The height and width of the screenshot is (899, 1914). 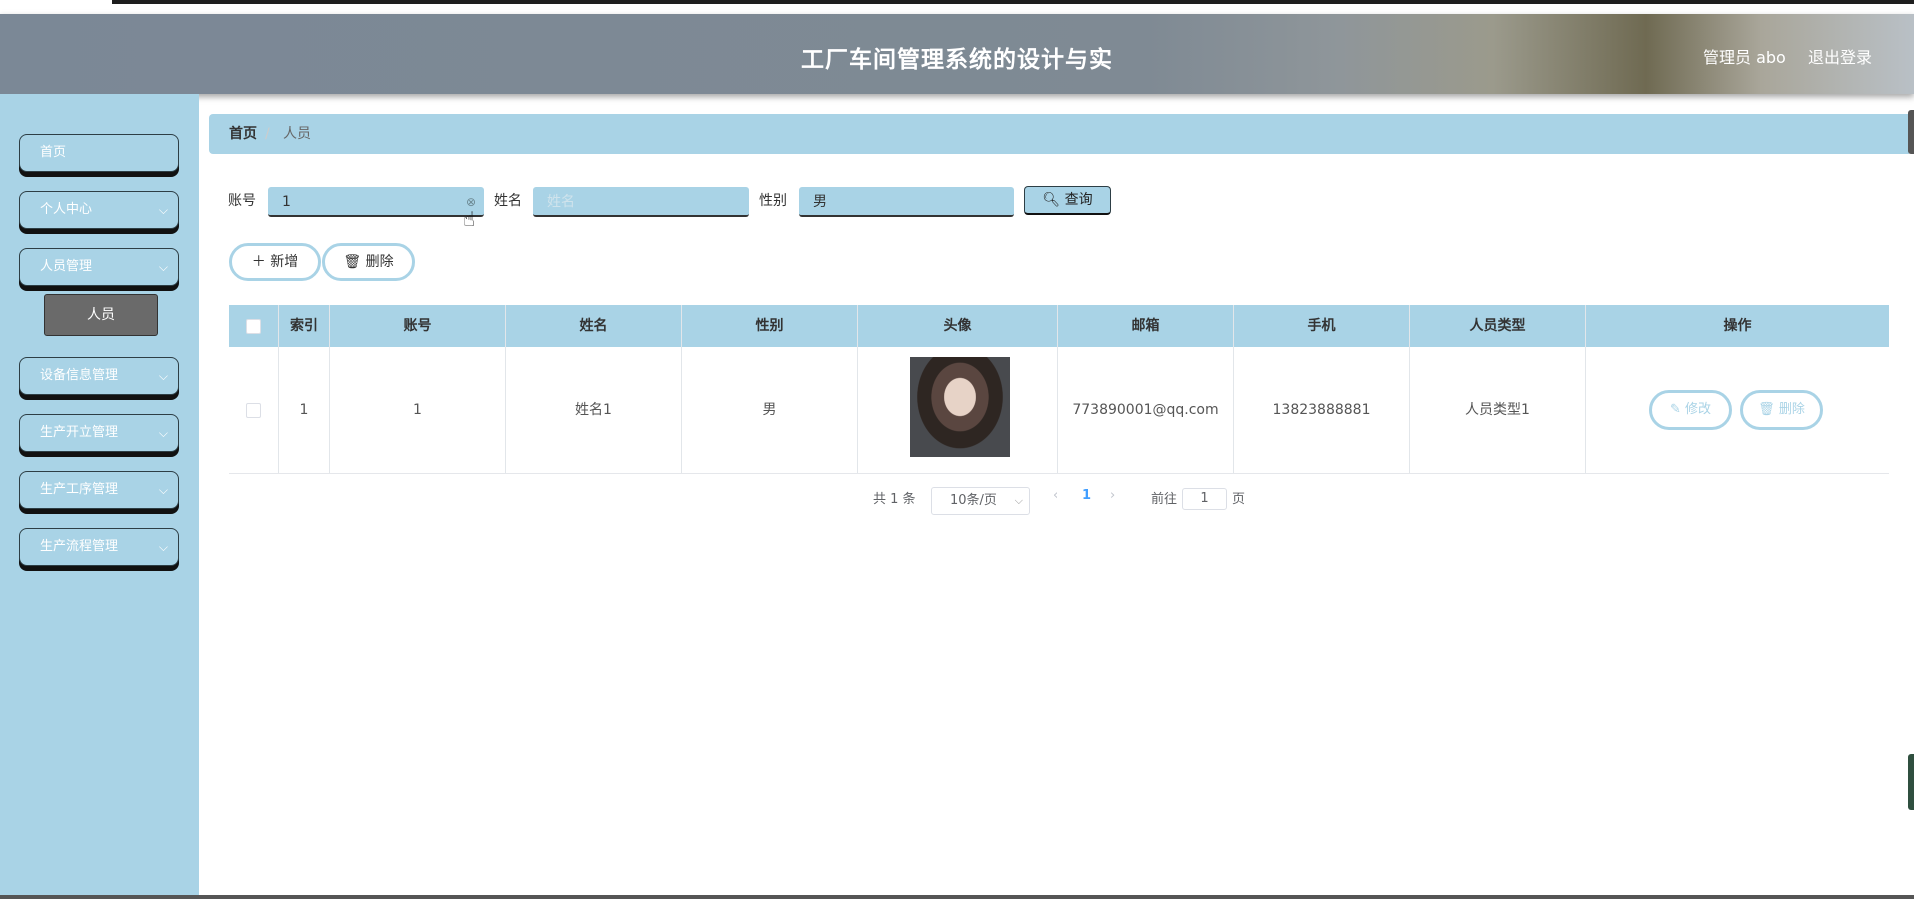 I want to click on cell-name: 姓名1, so click(x=594, y=410).